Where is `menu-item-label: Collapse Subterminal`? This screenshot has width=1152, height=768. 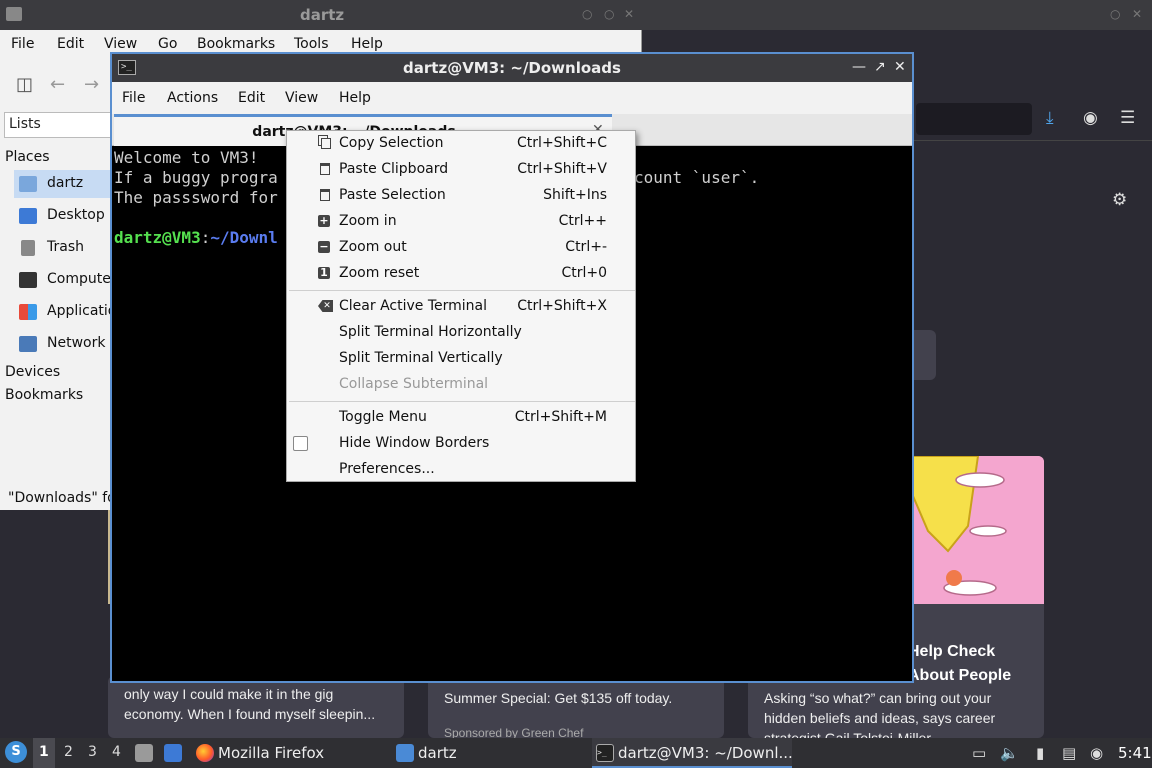 menu-item-label: Collapse Subterminal is located at coordinates (414, 384).